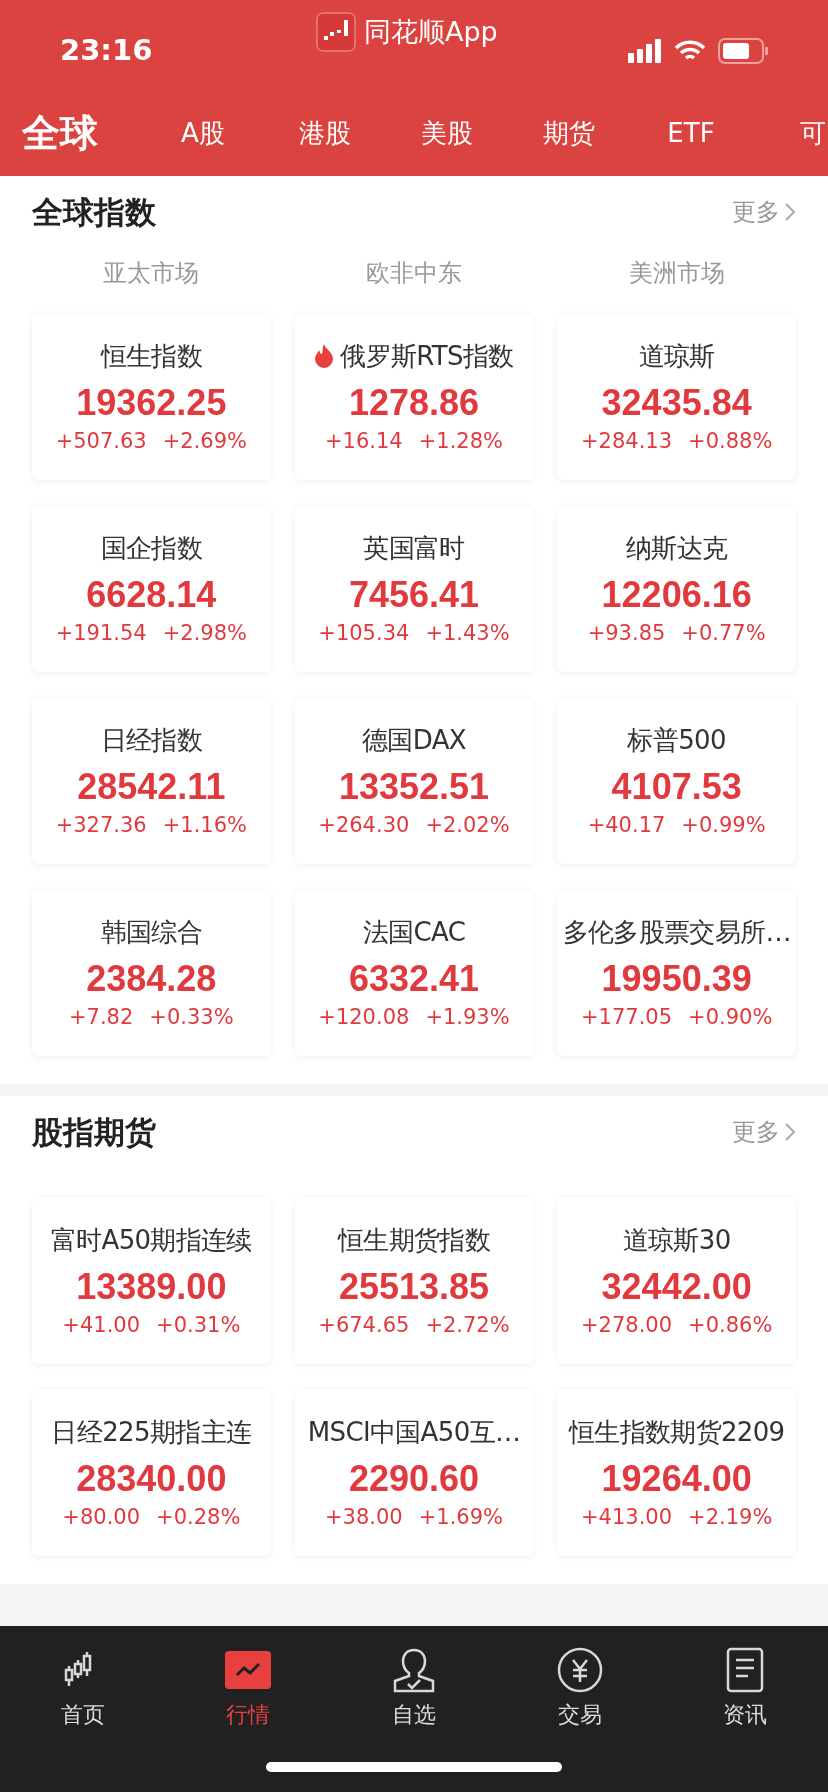 This screenshot has width=828, height=1792. I want to click on percent-change: +0.86%, so click(730, 1325).